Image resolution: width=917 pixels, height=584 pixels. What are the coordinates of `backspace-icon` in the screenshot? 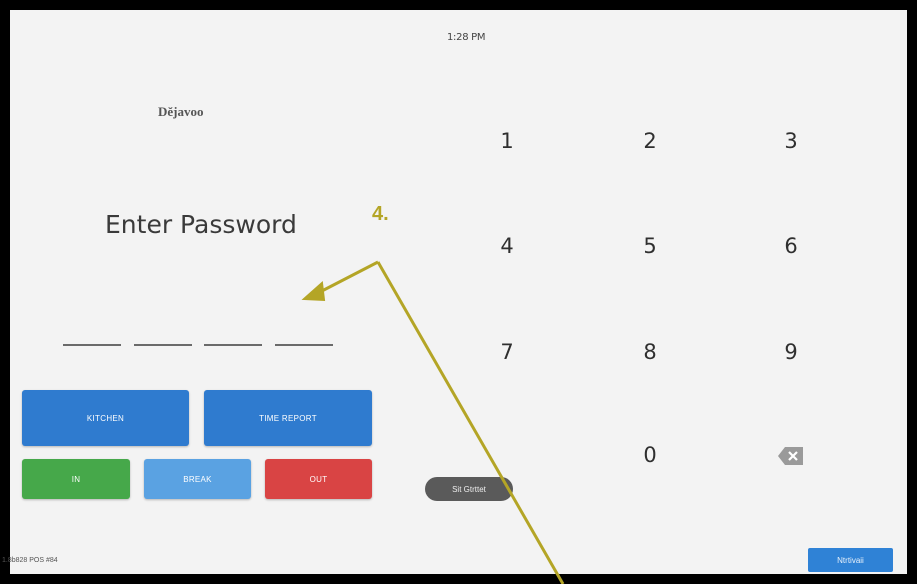 It's located at (791, 456).